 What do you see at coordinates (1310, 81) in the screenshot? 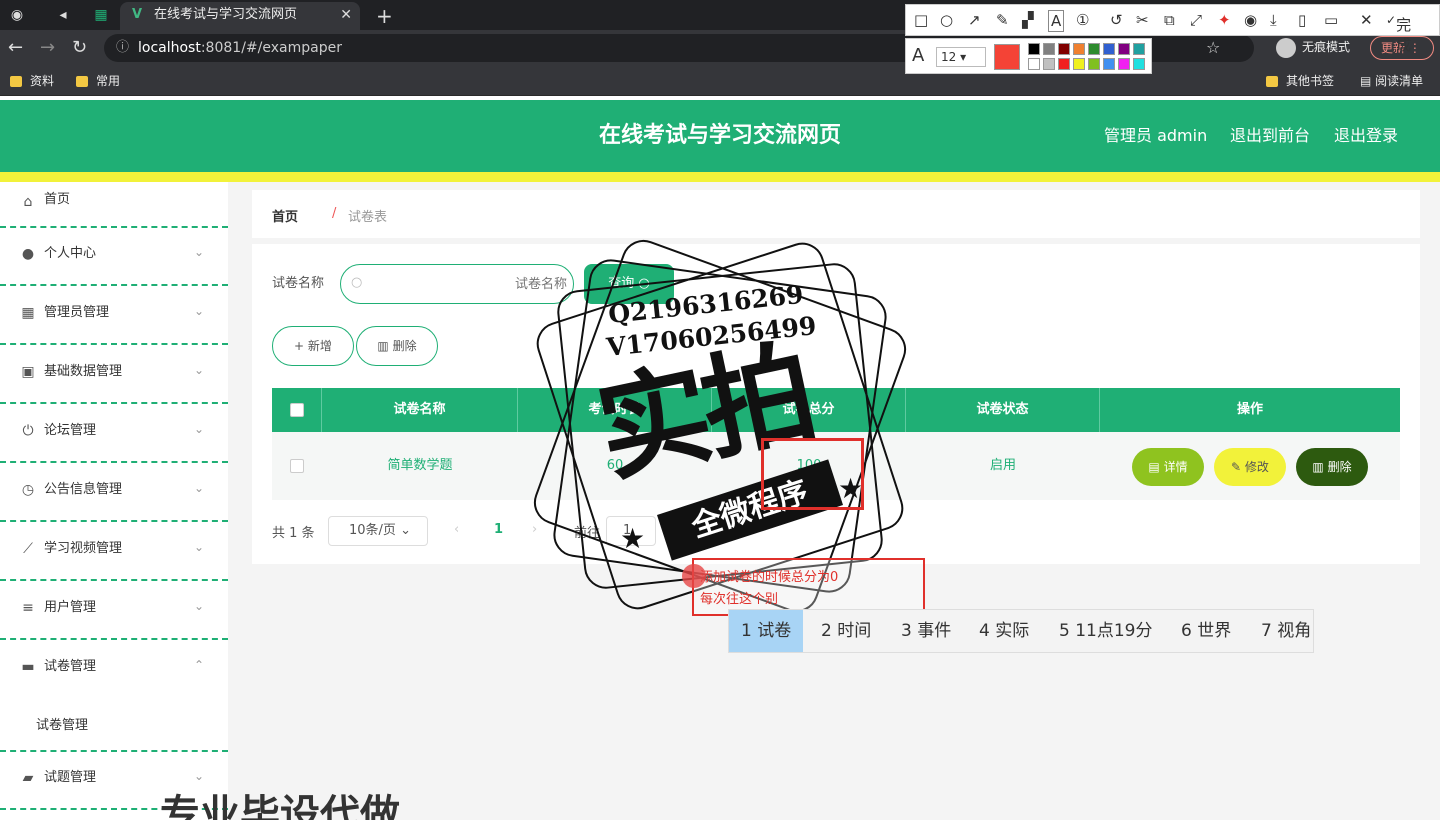
I see `bookmark-label: 其他书签` at bounding box center [1310, 81].